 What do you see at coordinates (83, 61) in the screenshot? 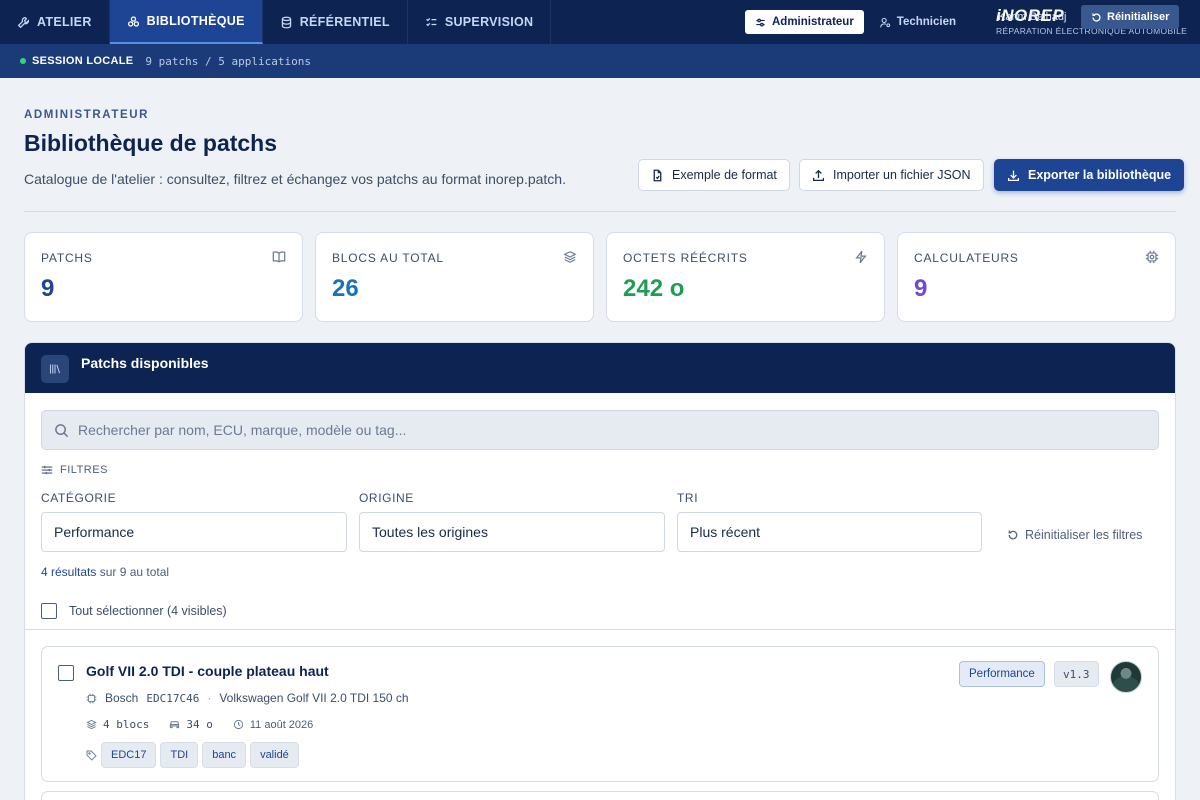
I see `session-label: SESSION LOCALE` at bounding box center [83, 61].